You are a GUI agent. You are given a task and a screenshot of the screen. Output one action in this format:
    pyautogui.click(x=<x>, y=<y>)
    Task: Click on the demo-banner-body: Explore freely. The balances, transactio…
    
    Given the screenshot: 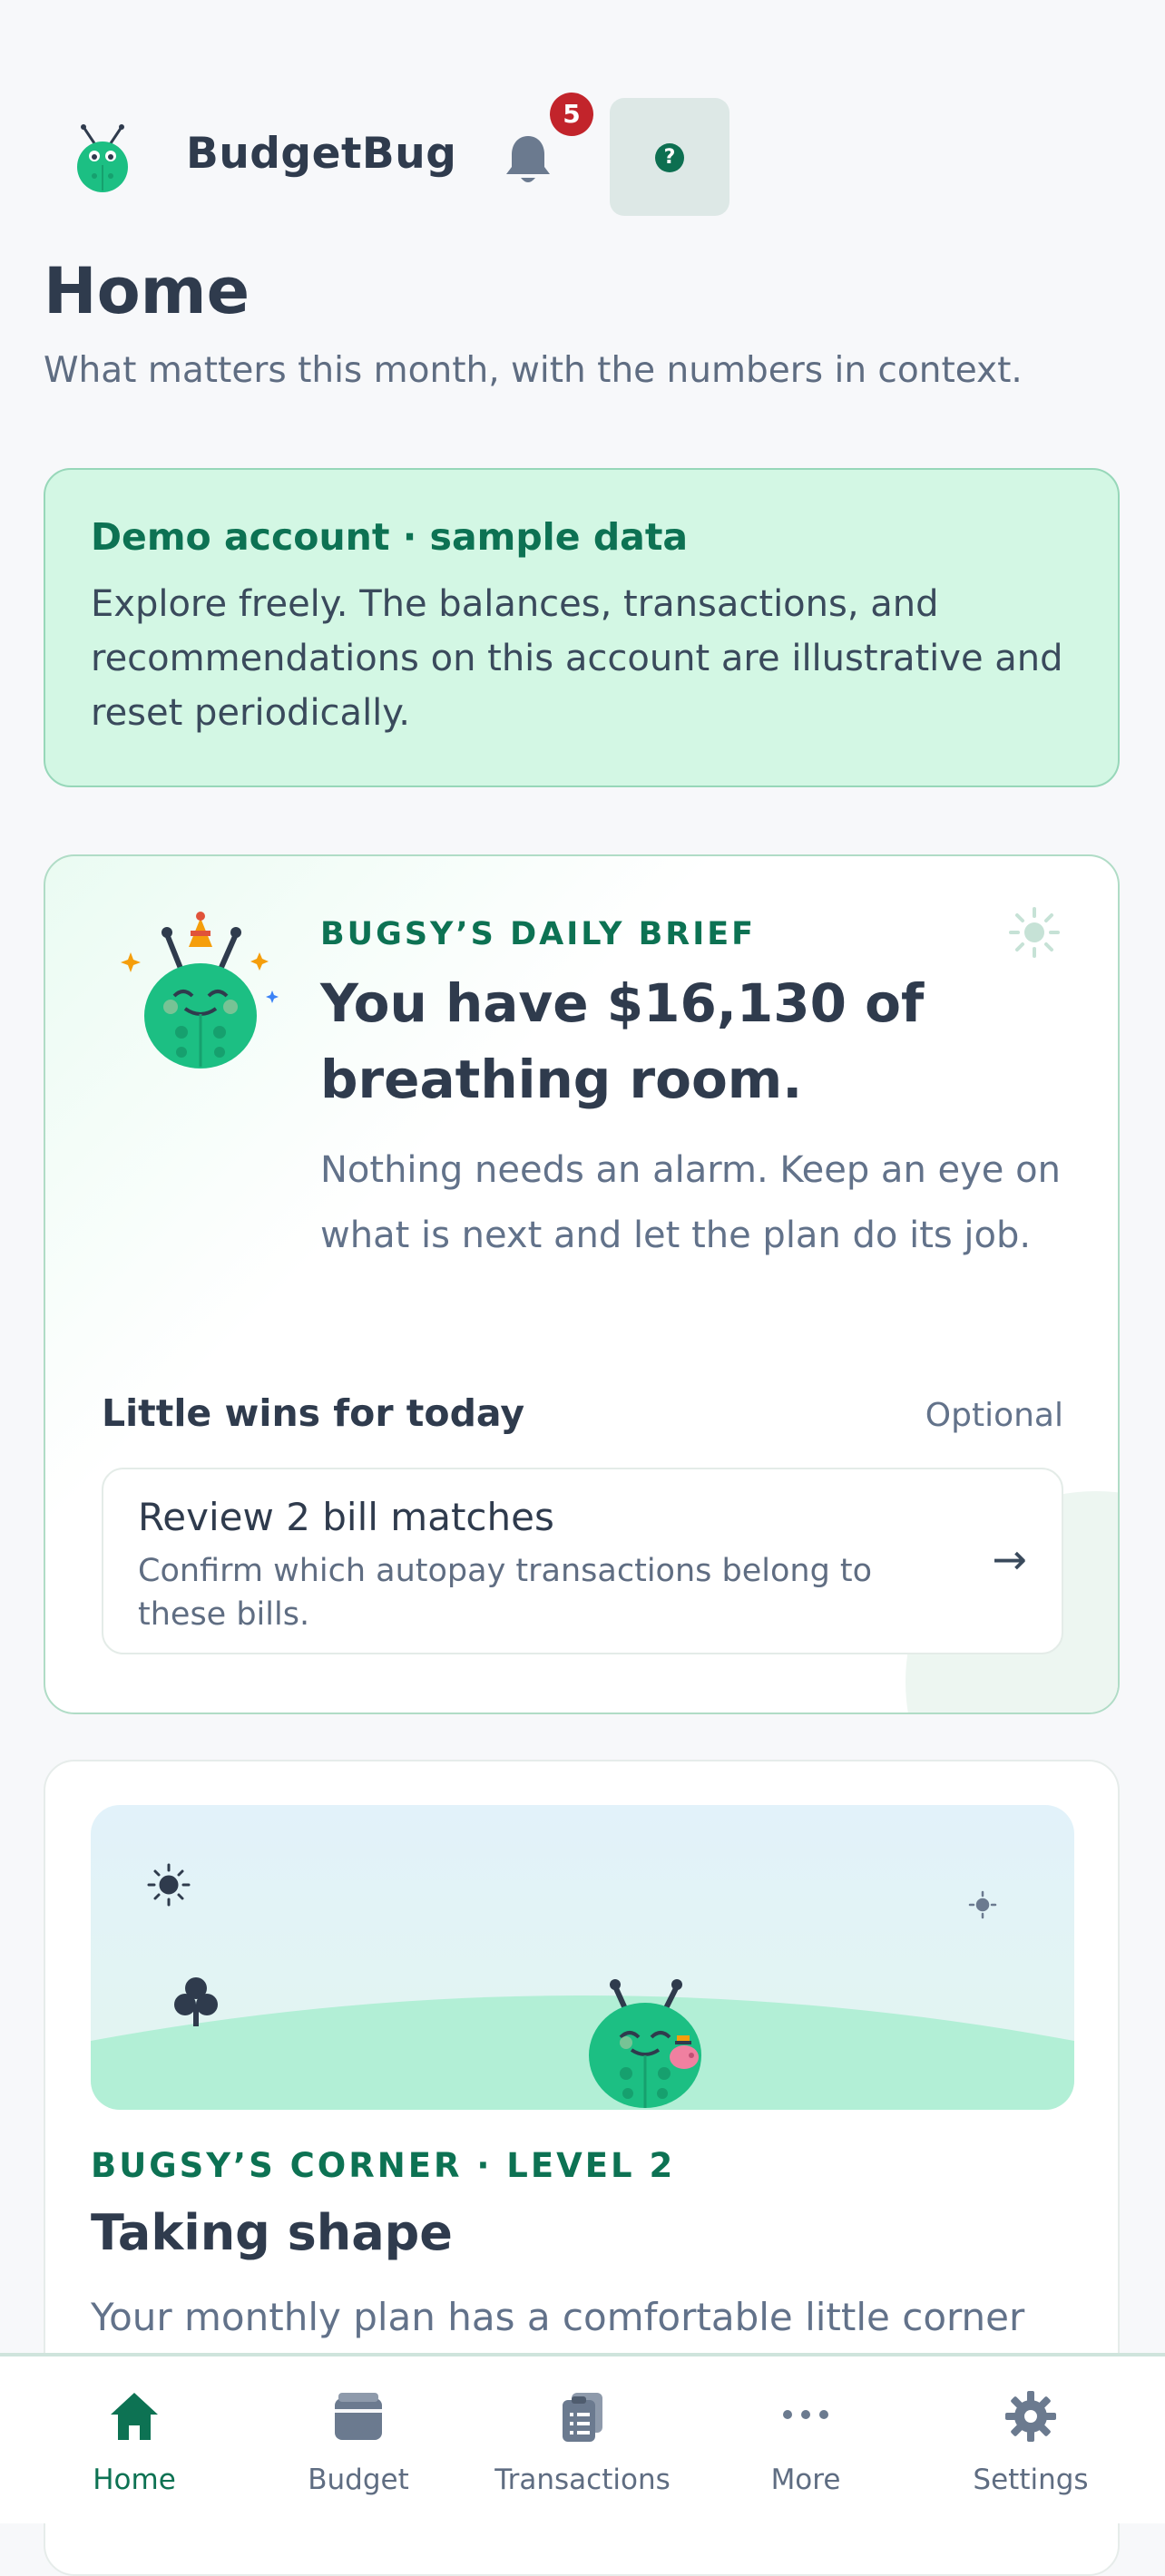 What is the action you would take?
    pyautogui.click(x=577, y=658)
    